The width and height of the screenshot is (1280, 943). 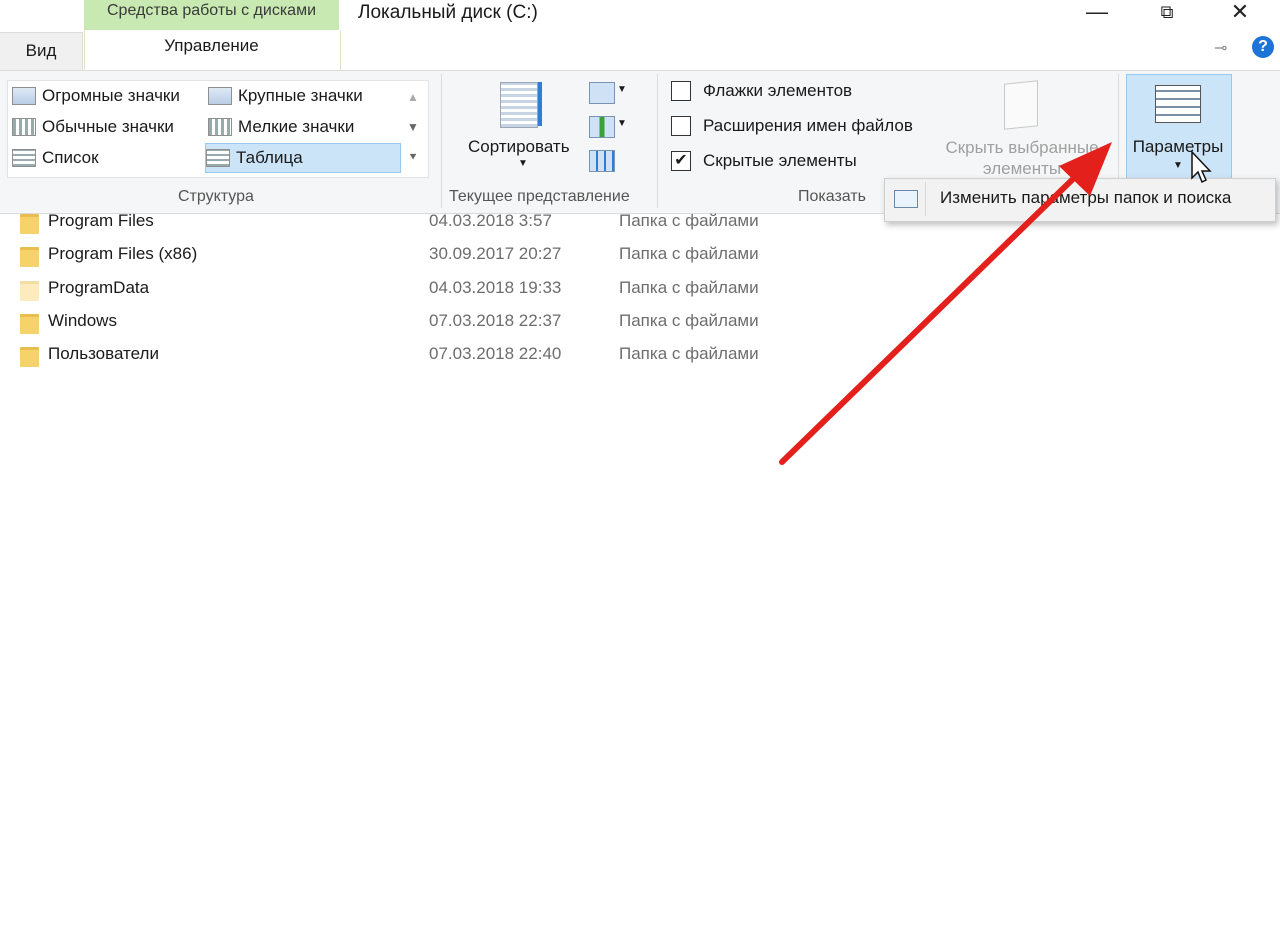 I want to click on options-icon, so click(x=1178, y=104).